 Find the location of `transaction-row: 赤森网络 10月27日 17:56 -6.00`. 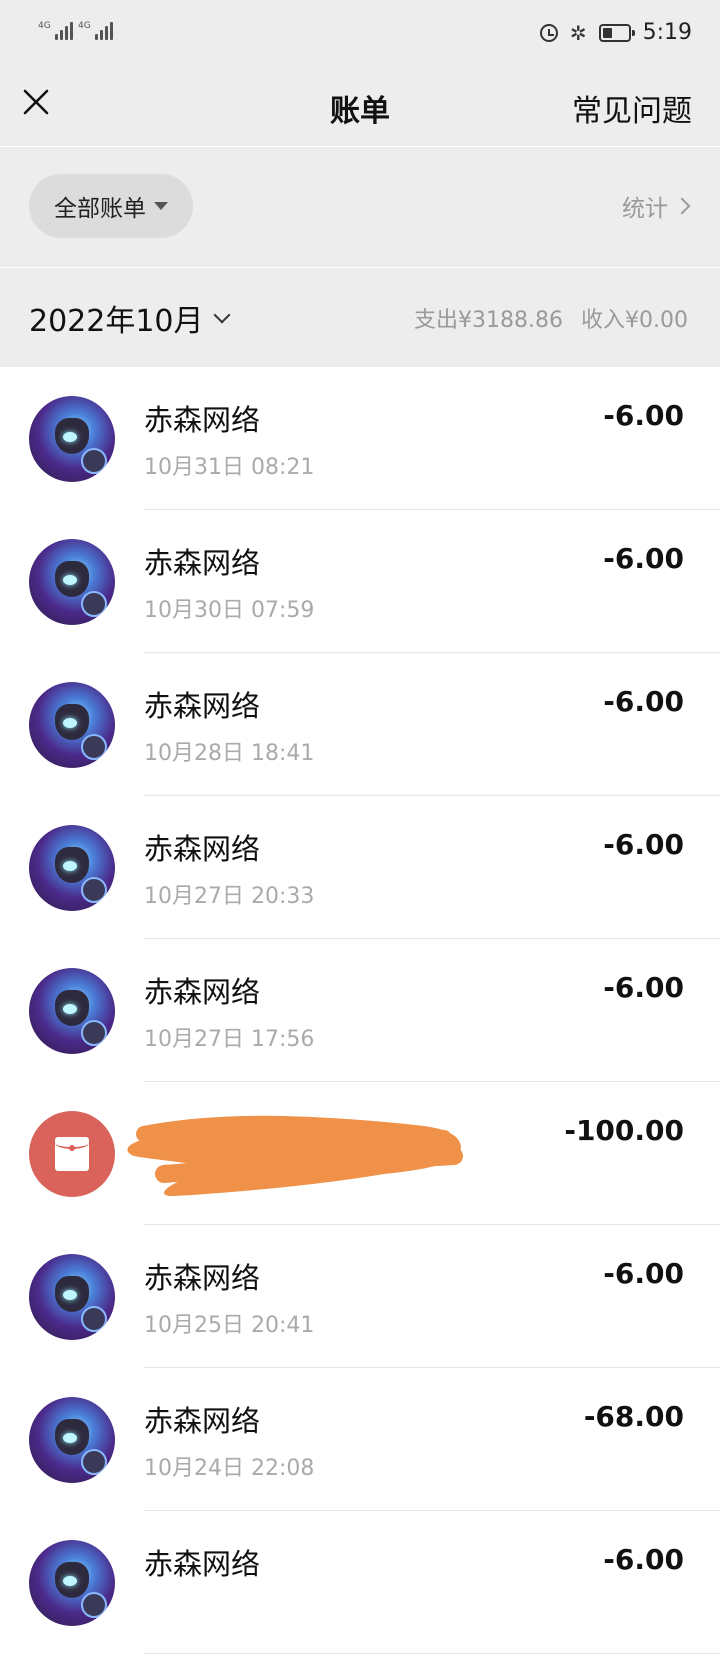

transaction-row: 赤森网络 10月27日 17:56 -6.00 is located at coordinates (360, 1010).